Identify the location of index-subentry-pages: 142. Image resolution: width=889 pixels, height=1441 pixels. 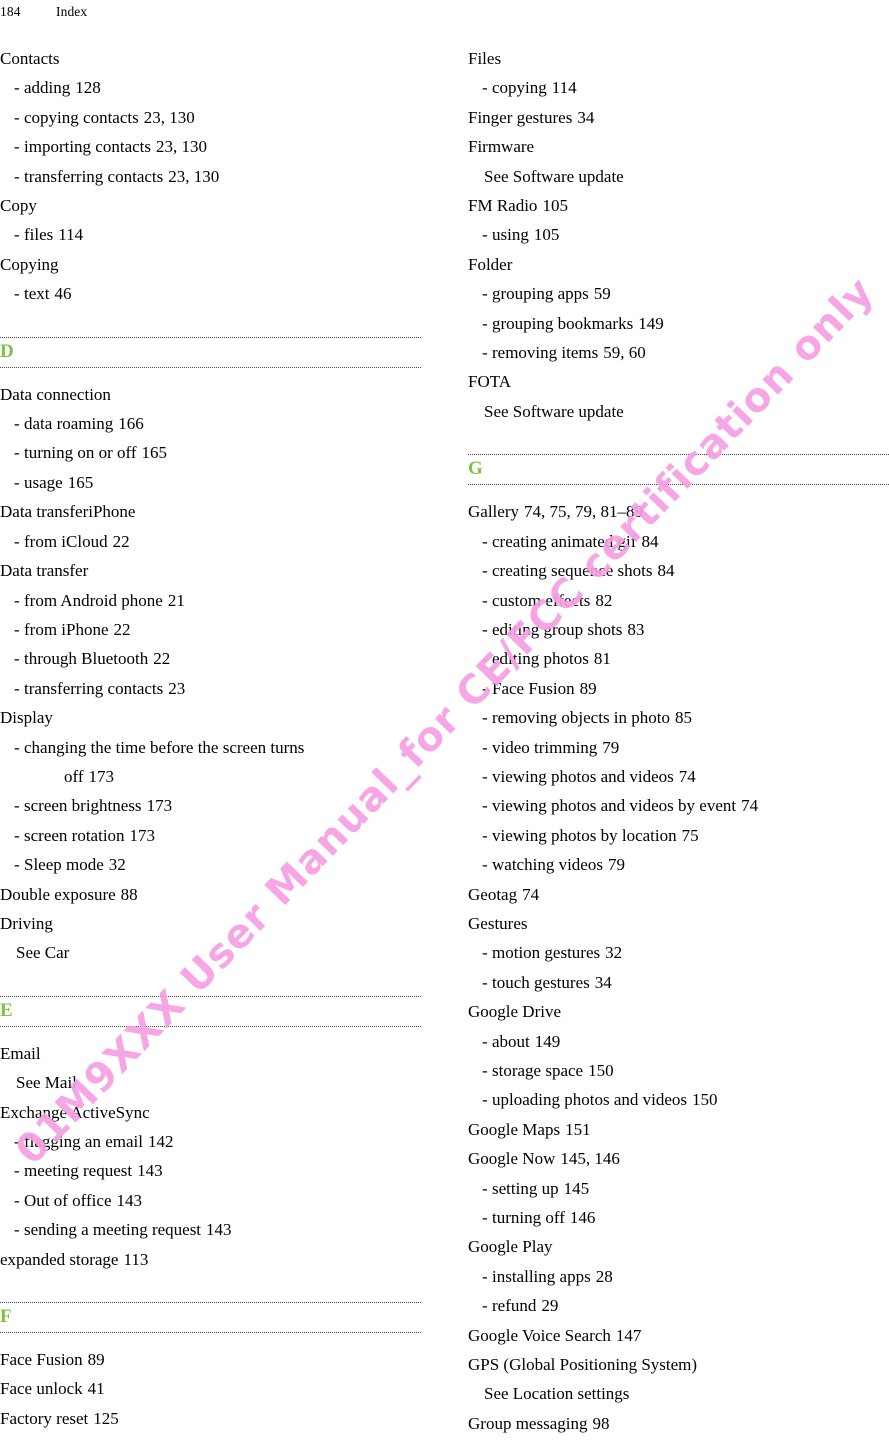
(160, 1141).